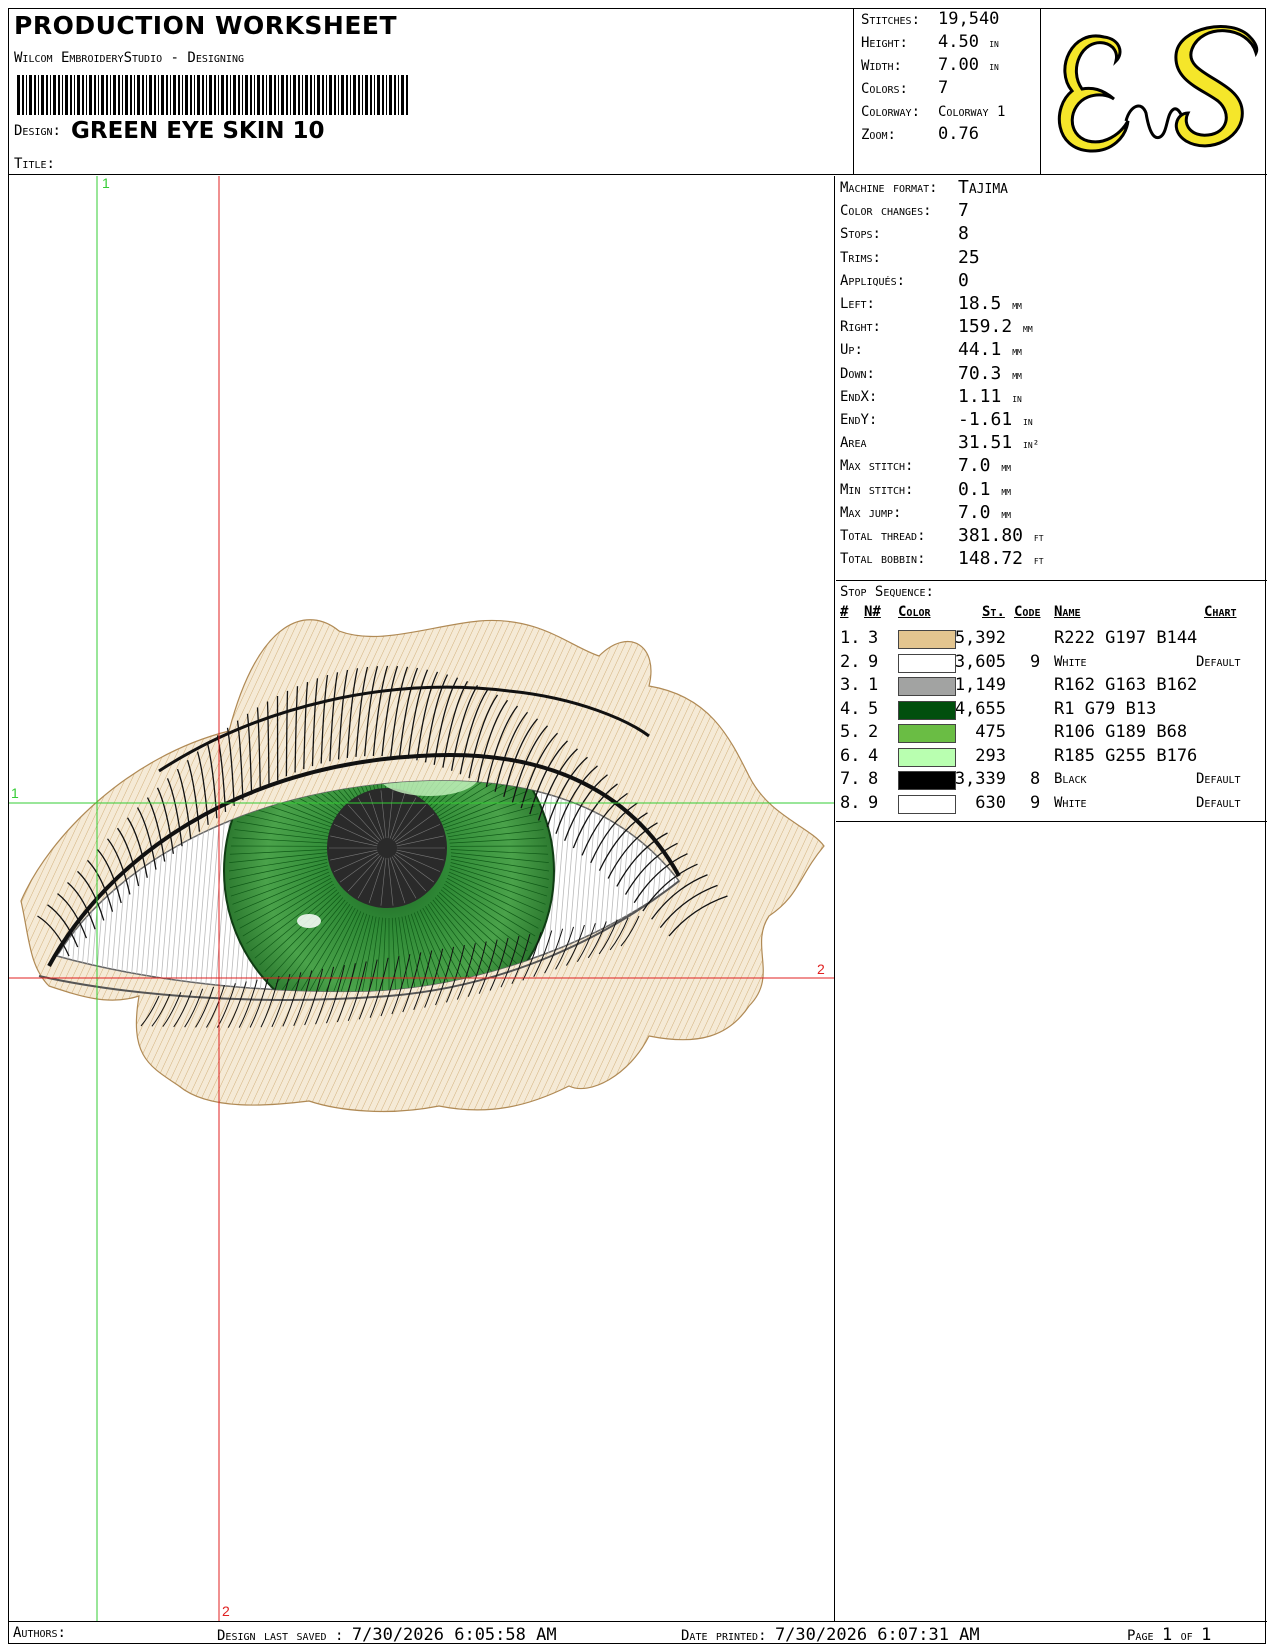 The width and height of the screenshot is (1275, 1650). What do you see at coordinates (939, 442) in the screenshot?
I see `info-row: Area 31.51 in²` at bounding box center [939, 442].